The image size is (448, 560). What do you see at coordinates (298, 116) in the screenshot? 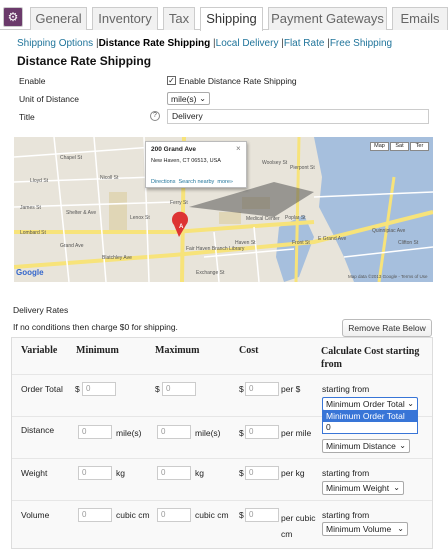
I see `title-input: Delivery` at bounding box center [298, 116].